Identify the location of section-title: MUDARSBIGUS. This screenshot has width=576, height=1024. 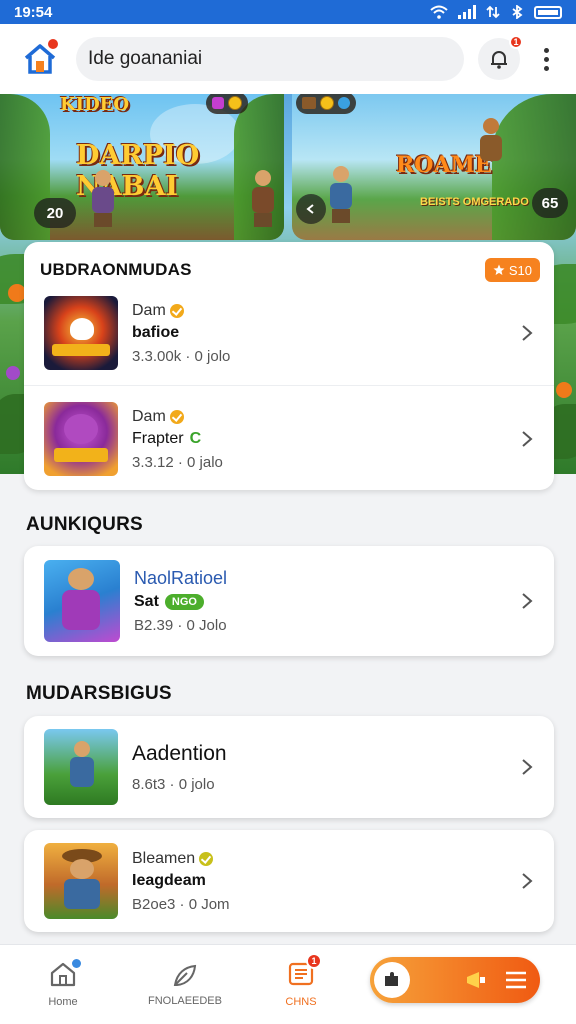
(99, 693).